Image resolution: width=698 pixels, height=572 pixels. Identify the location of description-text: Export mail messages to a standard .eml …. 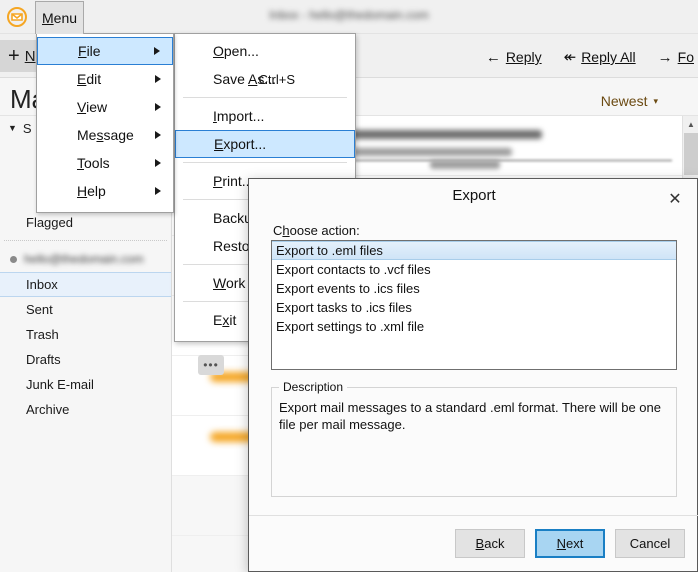
(470, 416).